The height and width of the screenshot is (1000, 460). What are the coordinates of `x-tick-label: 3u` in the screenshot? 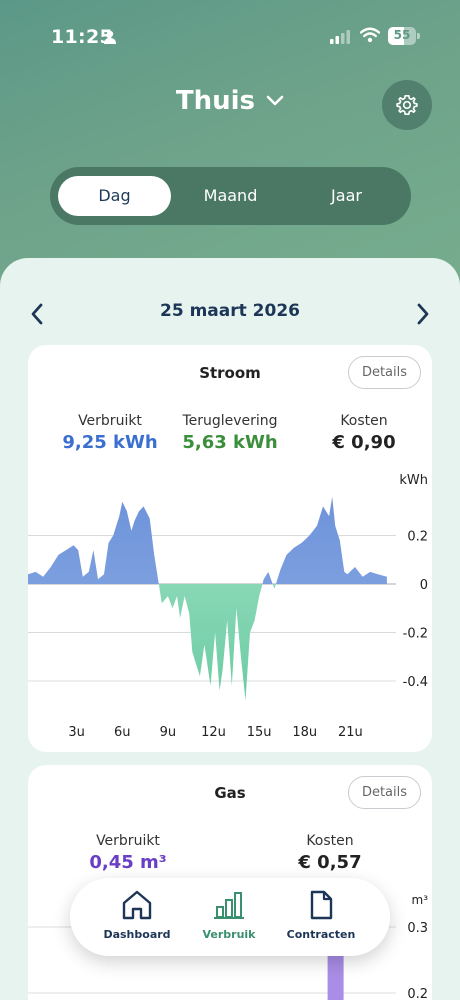 It's located at (76, 732).